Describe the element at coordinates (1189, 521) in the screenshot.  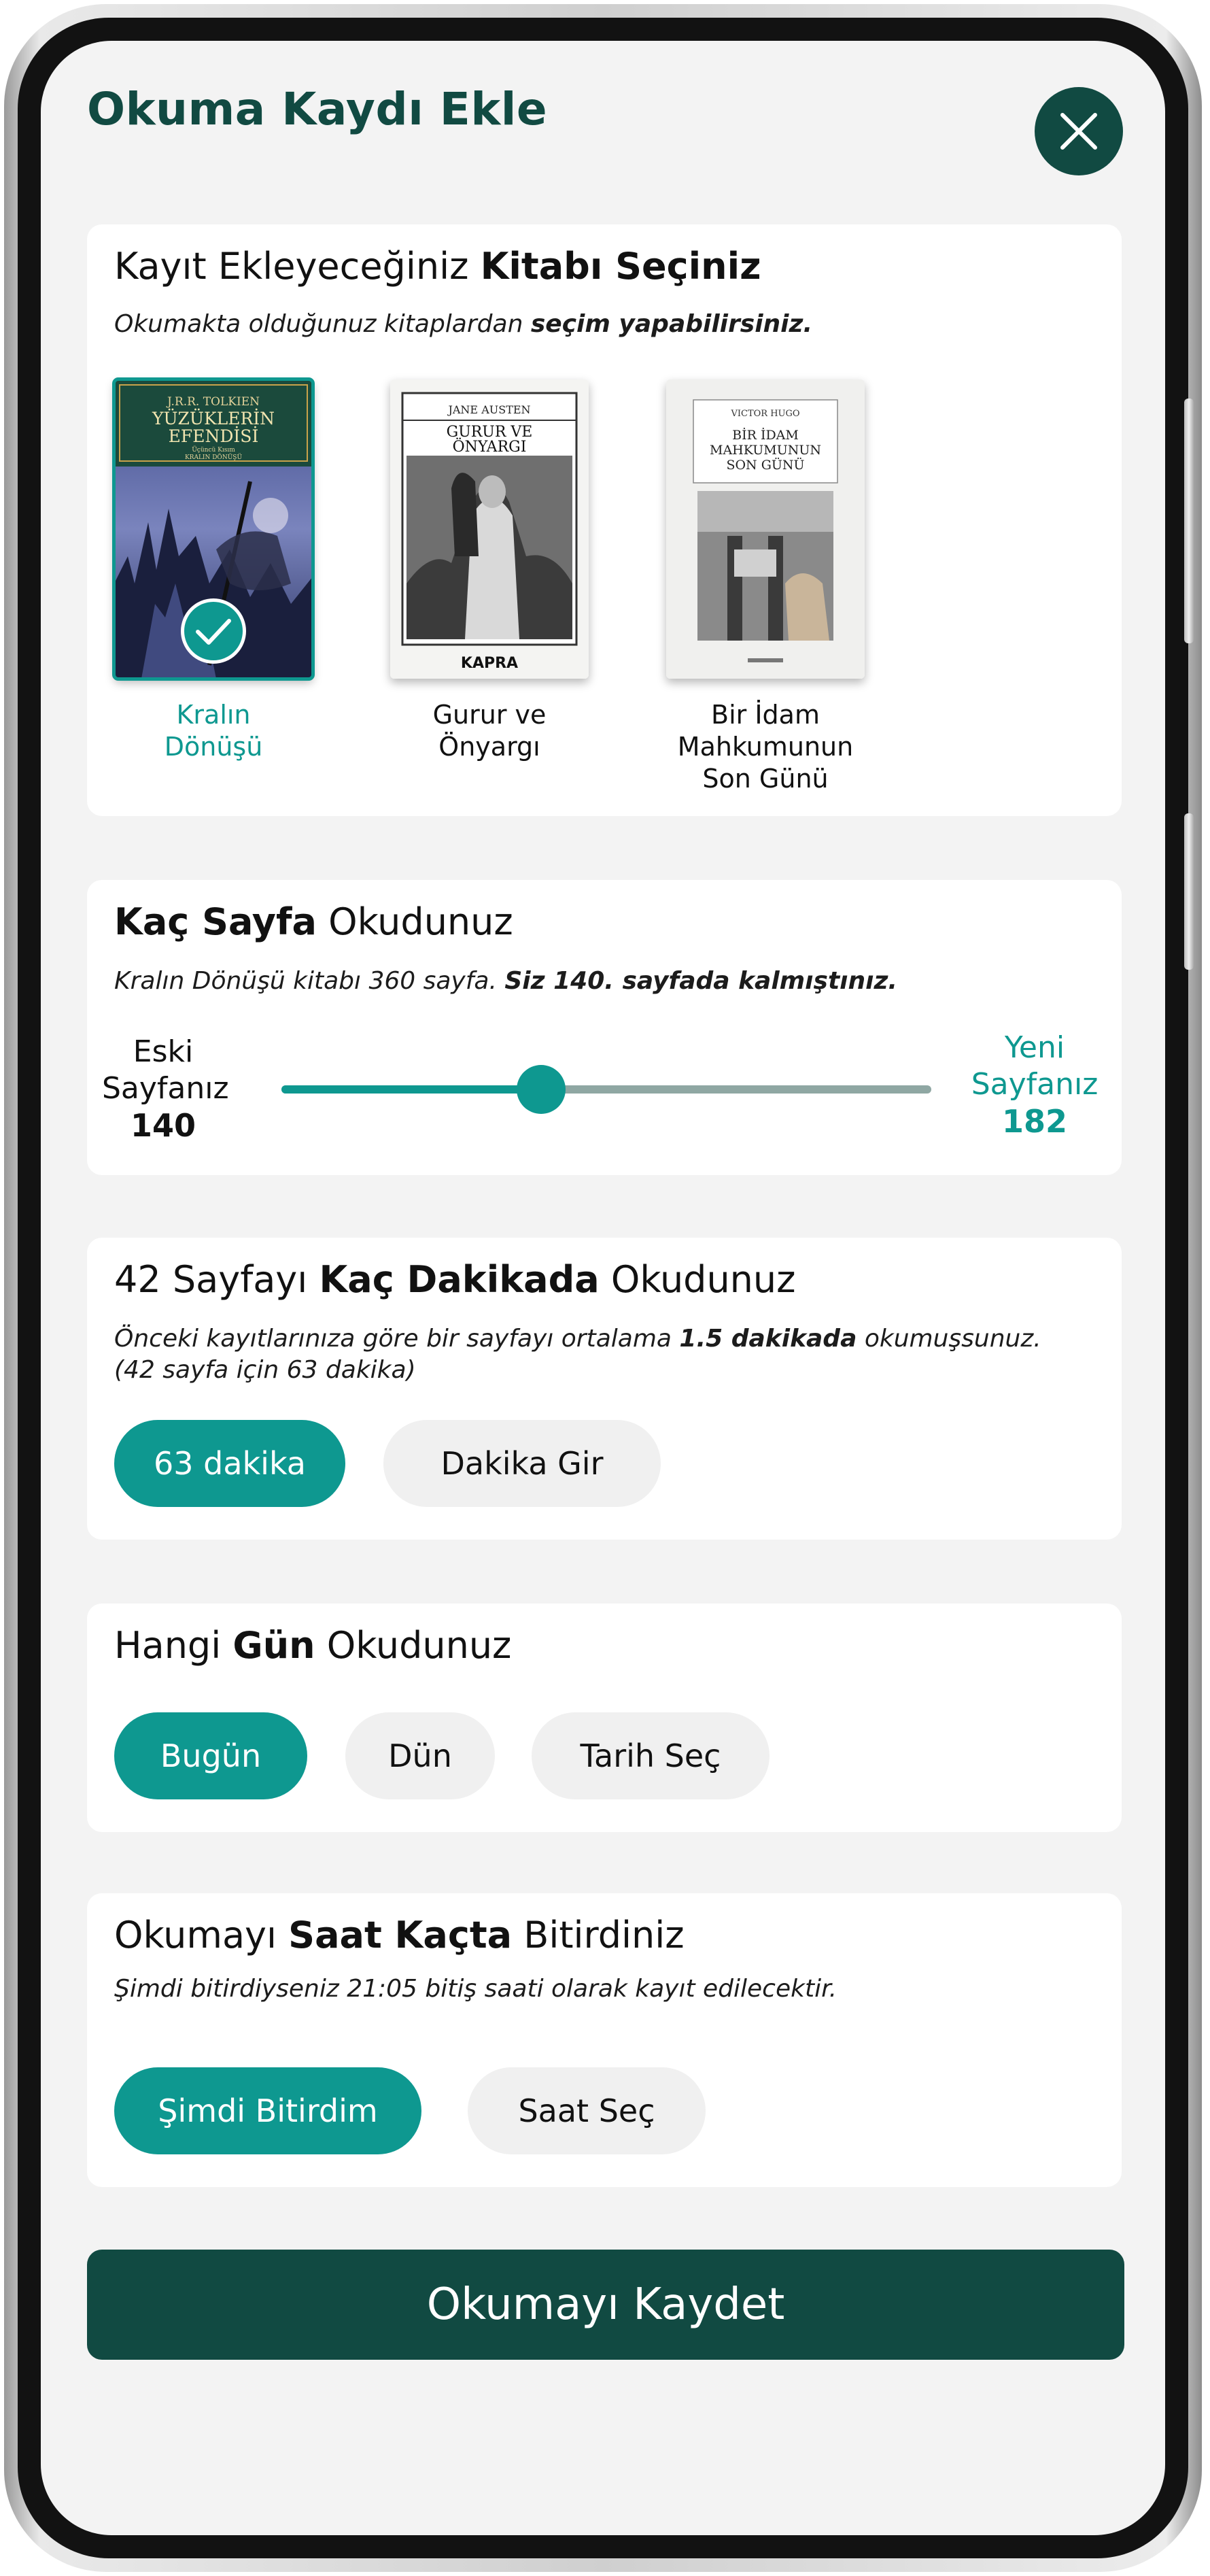
I see `volume-button` at that location.